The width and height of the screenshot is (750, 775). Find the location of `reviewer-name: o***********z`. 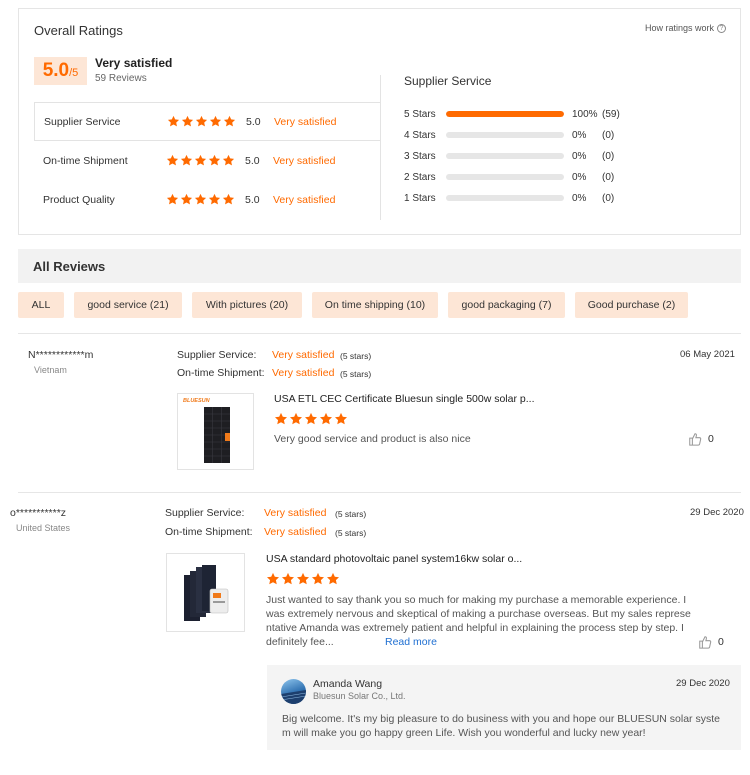

reviewer-name: o***********z is located at coordinates (38, 513).